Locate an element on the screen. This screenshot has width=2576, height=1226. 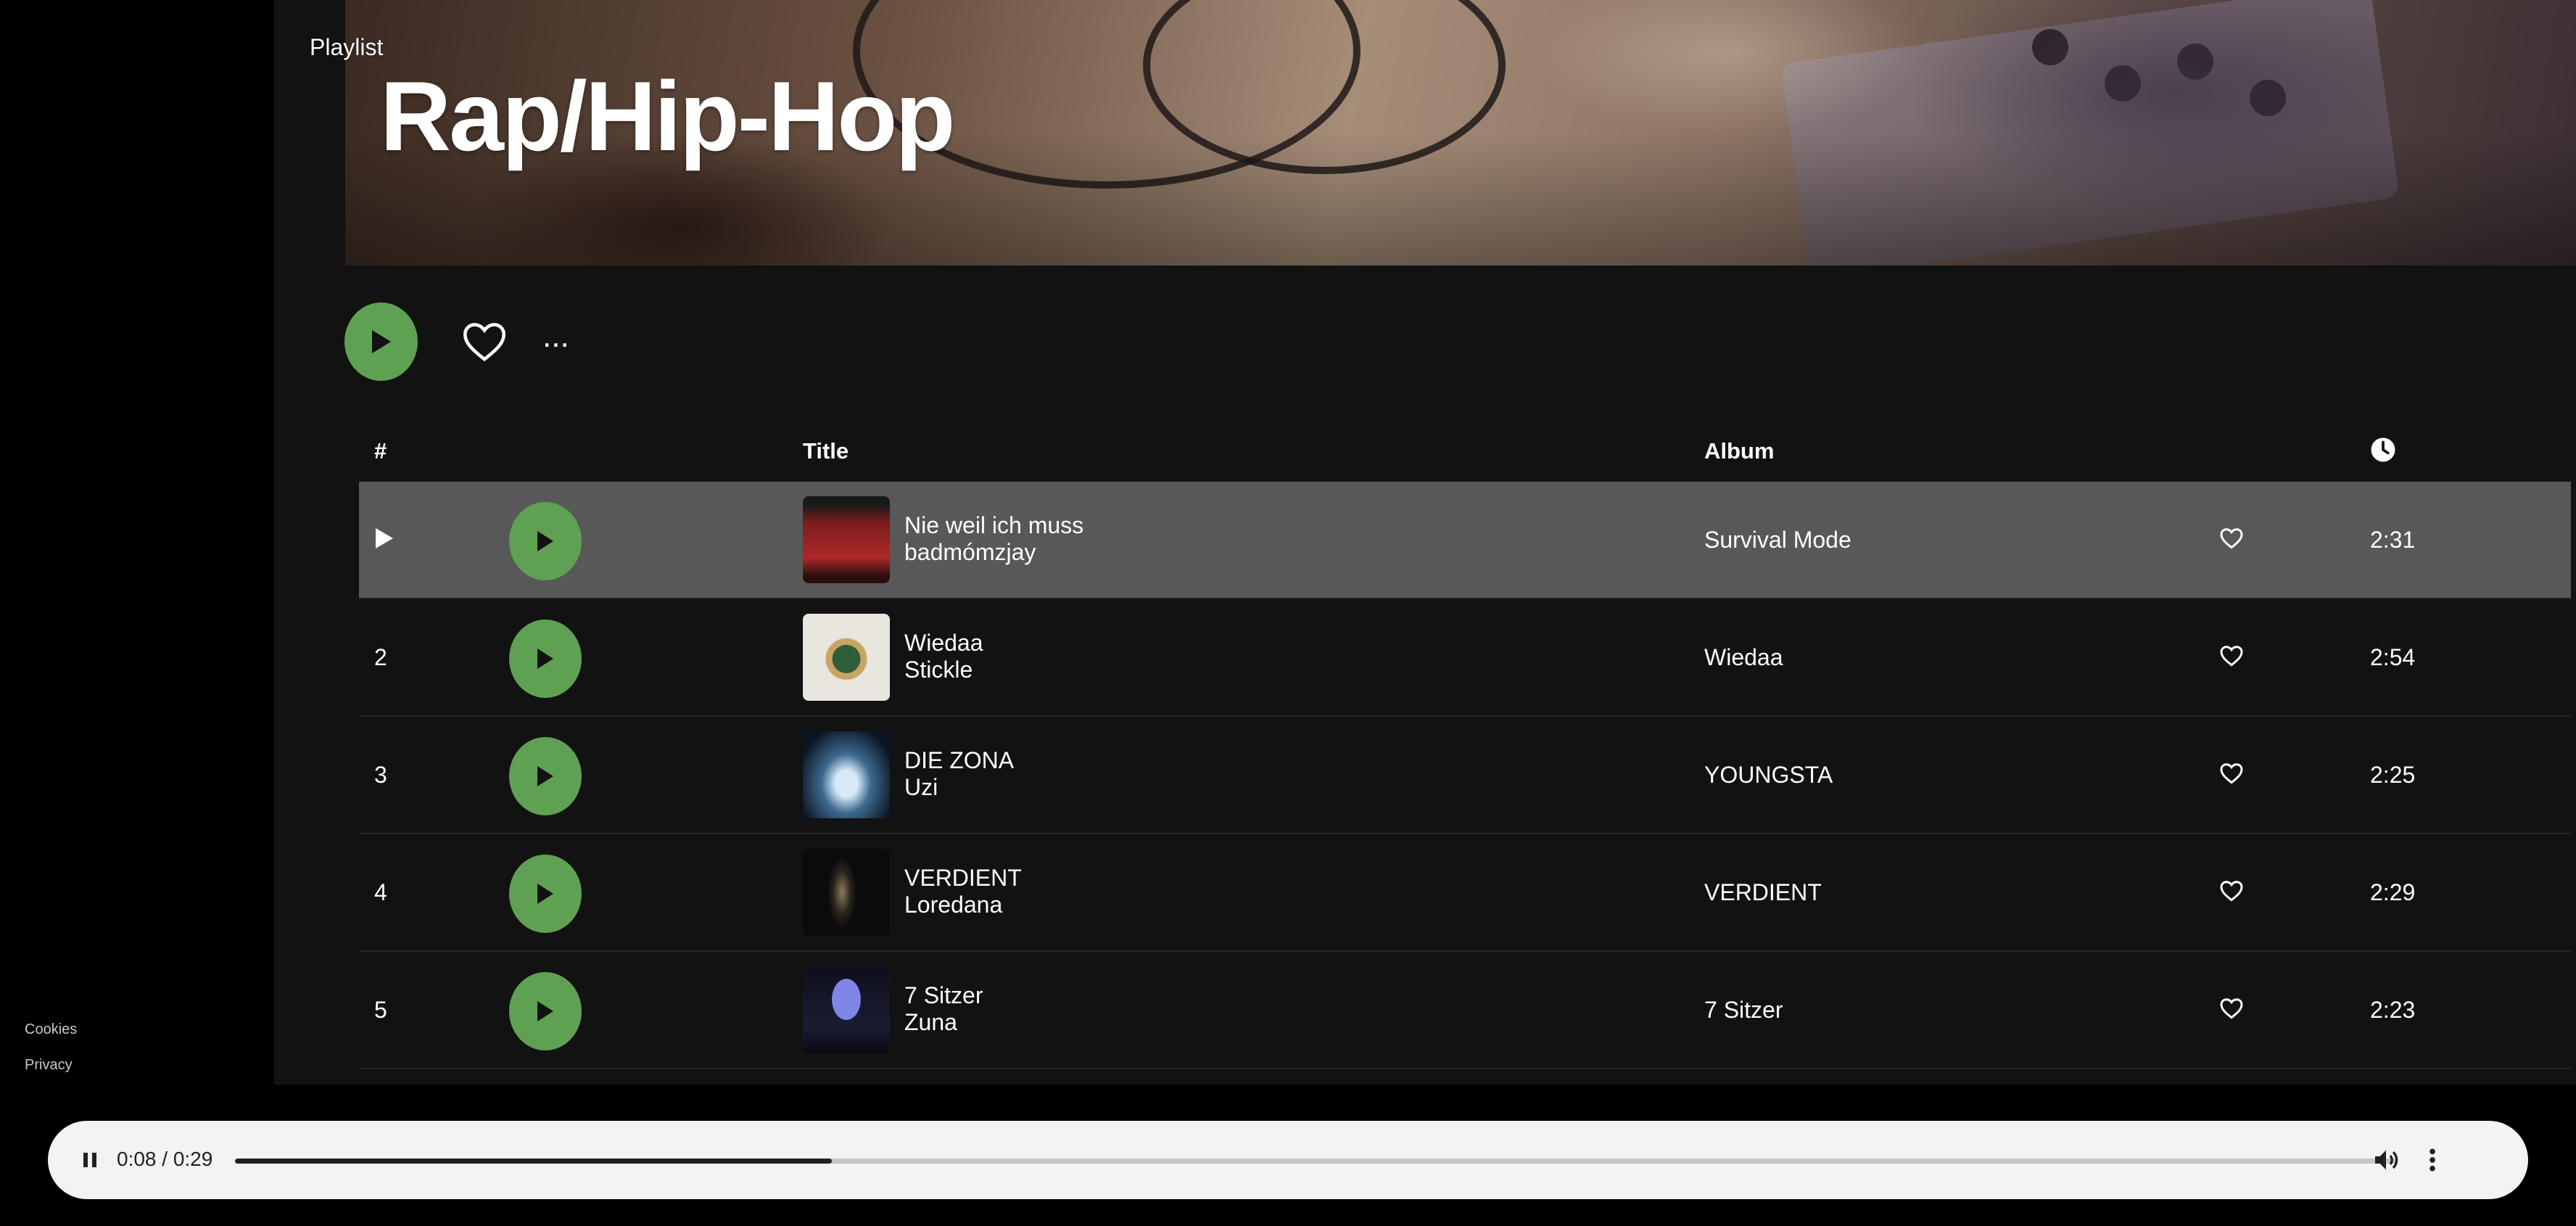
like-playlist-button is located at coordinates (484, 341).